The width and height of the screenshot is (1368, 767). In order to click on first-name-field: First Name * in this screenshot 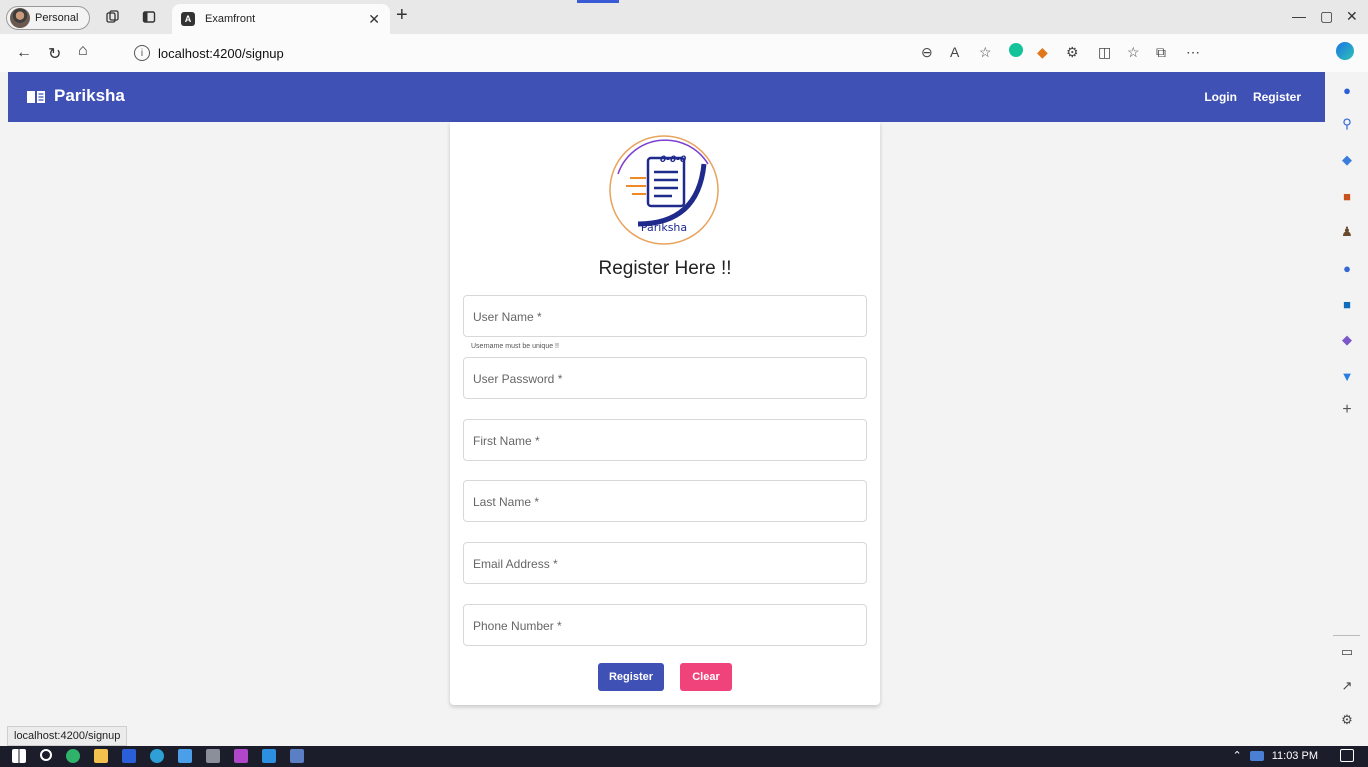, I will do `click(665, 440)`.